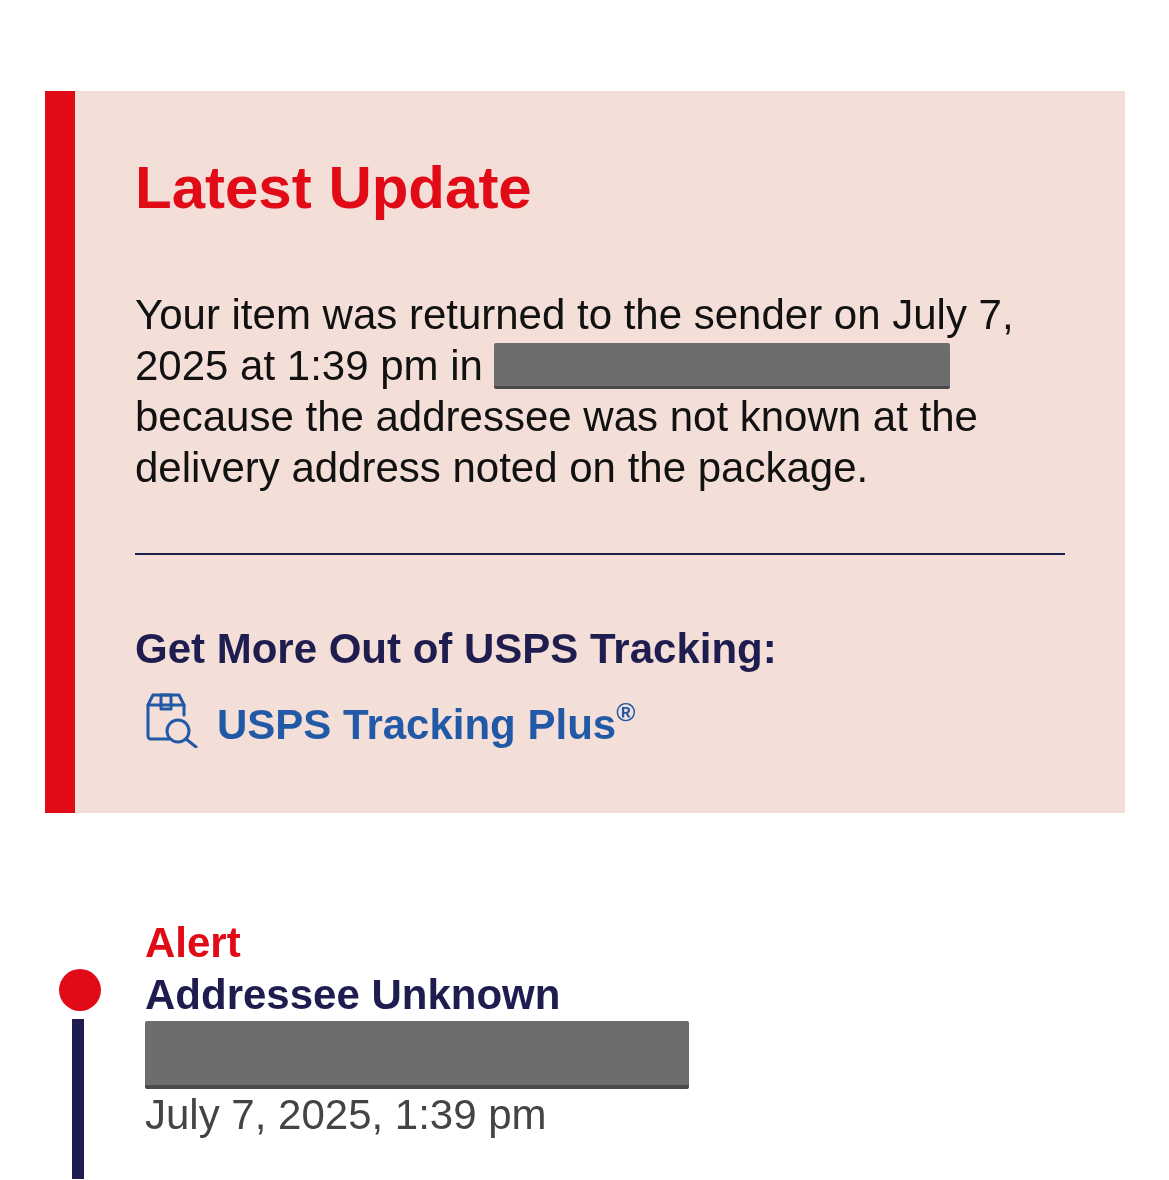  Describe the element at coordinates (193, 943) in the screenshot. I see `event-status: Alert` at that location.